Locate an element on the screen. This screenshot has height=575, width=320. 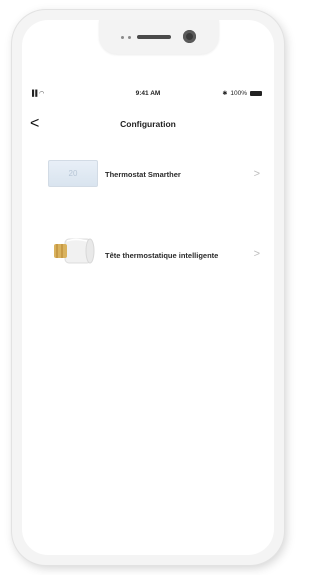
battery-indicator: ✱ 100% is located at coordinates (242, 93).